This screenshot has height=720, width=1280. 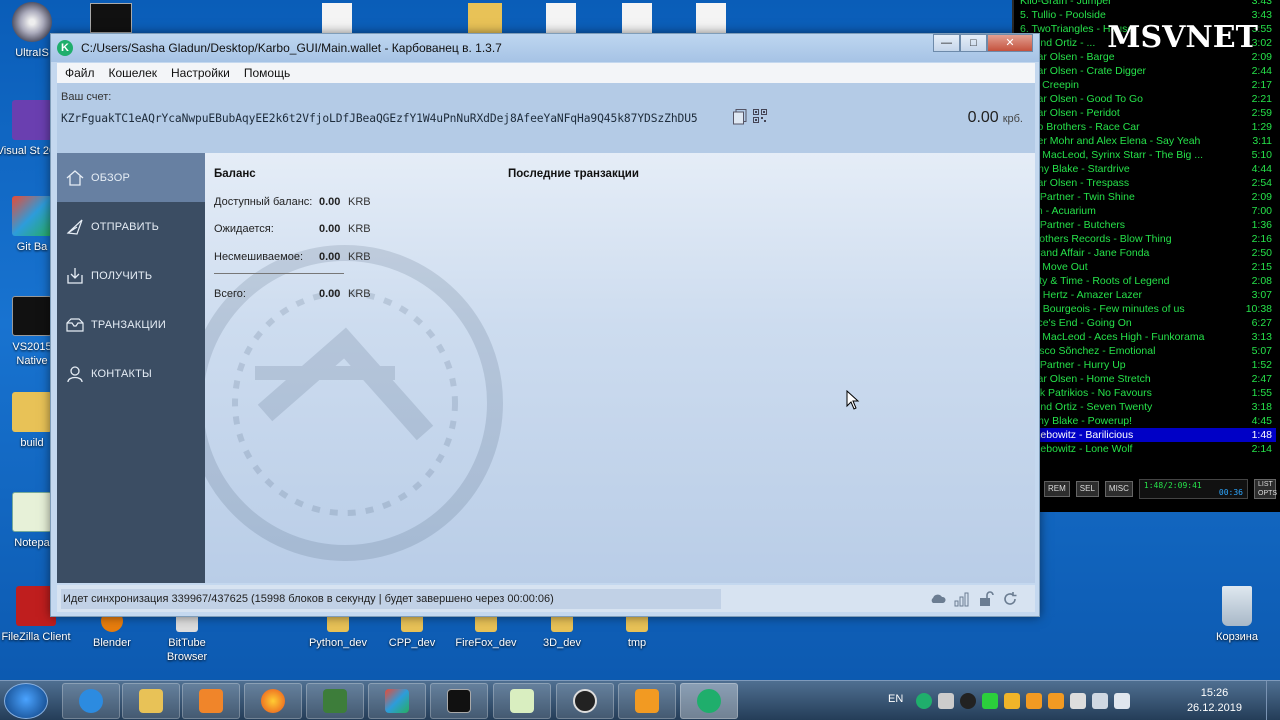 I want to click on menu-wallet: Кошелек, so click(x=133, y=73).